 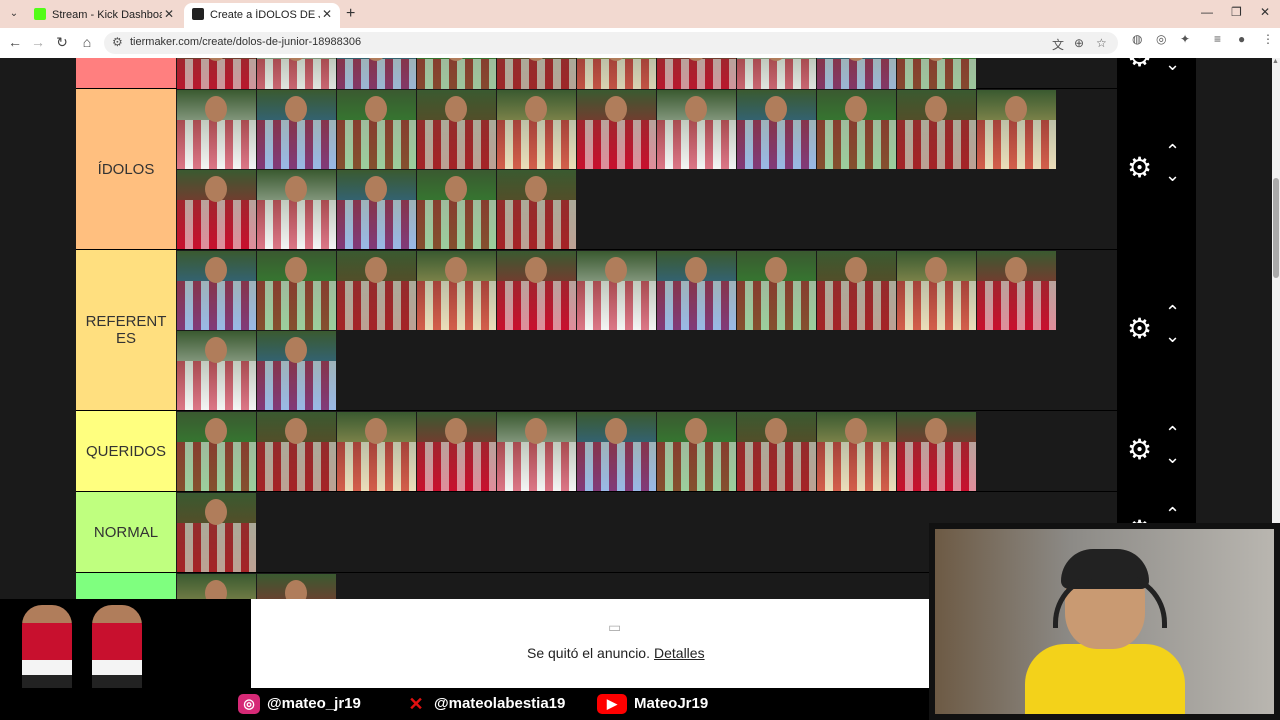 I want to click on translate-icon: 文, so click(x=1058, y=44).